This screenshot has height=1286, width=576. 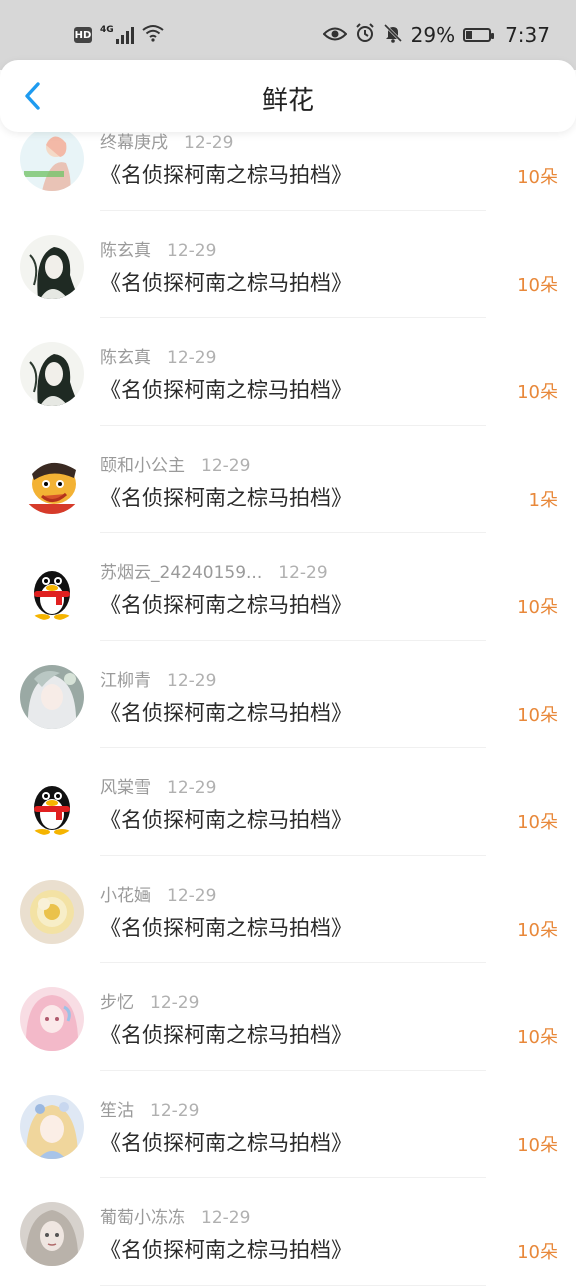 I want to click on item-meta: 风棠雪 12-29, so click(x=158, y=785).